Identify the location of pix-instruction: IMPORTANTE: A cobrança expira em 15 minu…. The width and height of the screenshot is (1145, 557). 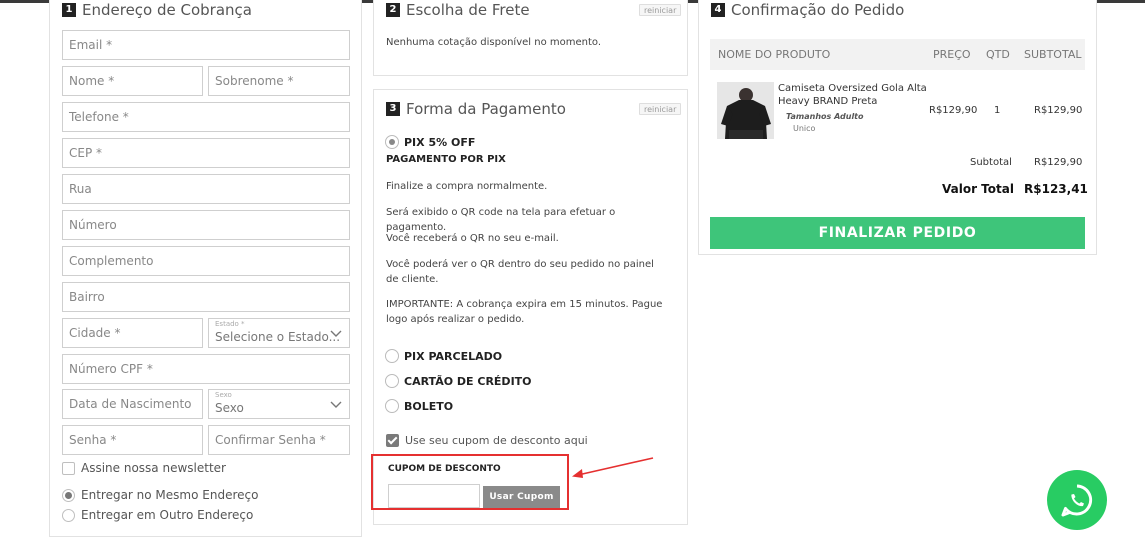
(524, 312).